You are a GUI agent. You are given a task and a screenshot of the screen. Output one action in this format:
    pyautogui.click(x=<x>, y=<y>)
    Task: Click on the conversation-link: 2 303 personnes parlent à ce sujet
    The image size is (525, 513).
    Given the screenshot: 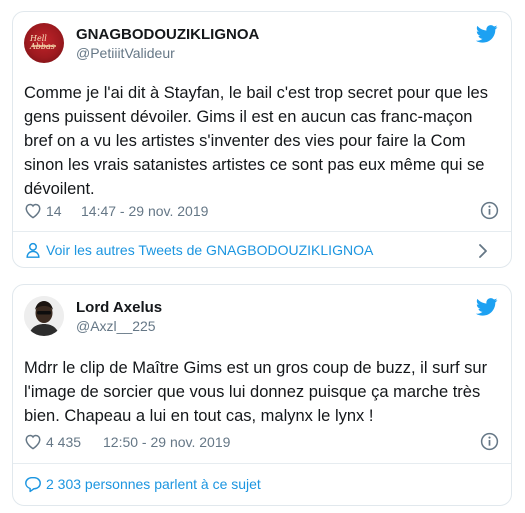 What is the action you would take?
    pyautogui.click(x=262, y=484)
    